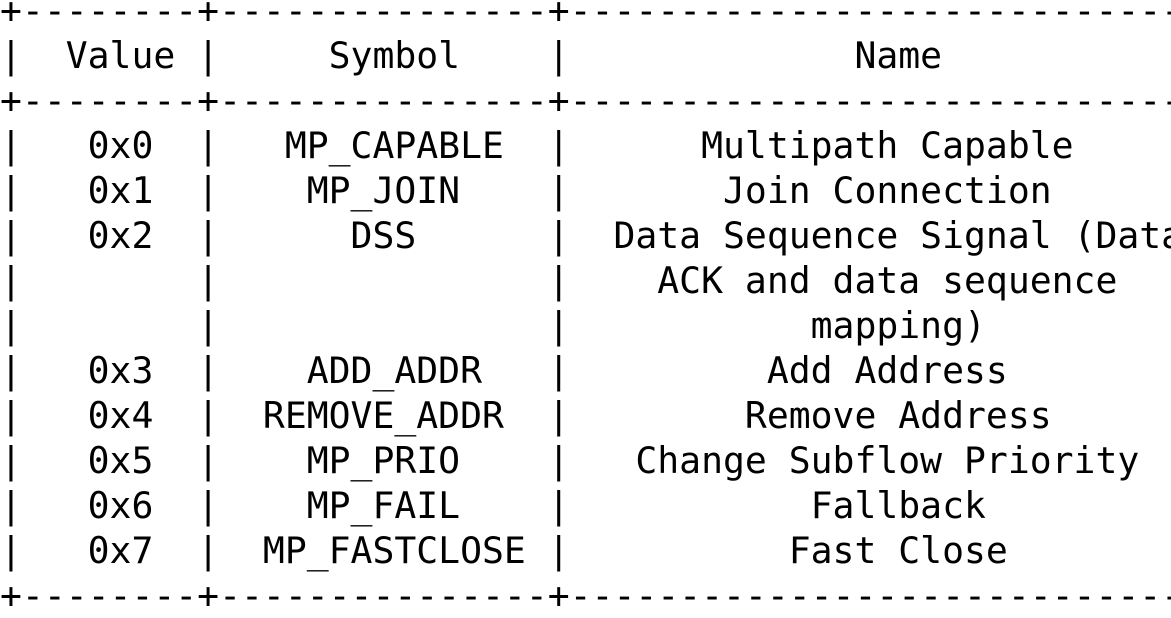 Image resolution: width=1171 pixels, height=618 pixels. What do you see at coordinates (585, 505) in the screenshot?
I see `table-row: | 0x6 | MP_FAIL | Fallback |` at bounding box center [585, 505].